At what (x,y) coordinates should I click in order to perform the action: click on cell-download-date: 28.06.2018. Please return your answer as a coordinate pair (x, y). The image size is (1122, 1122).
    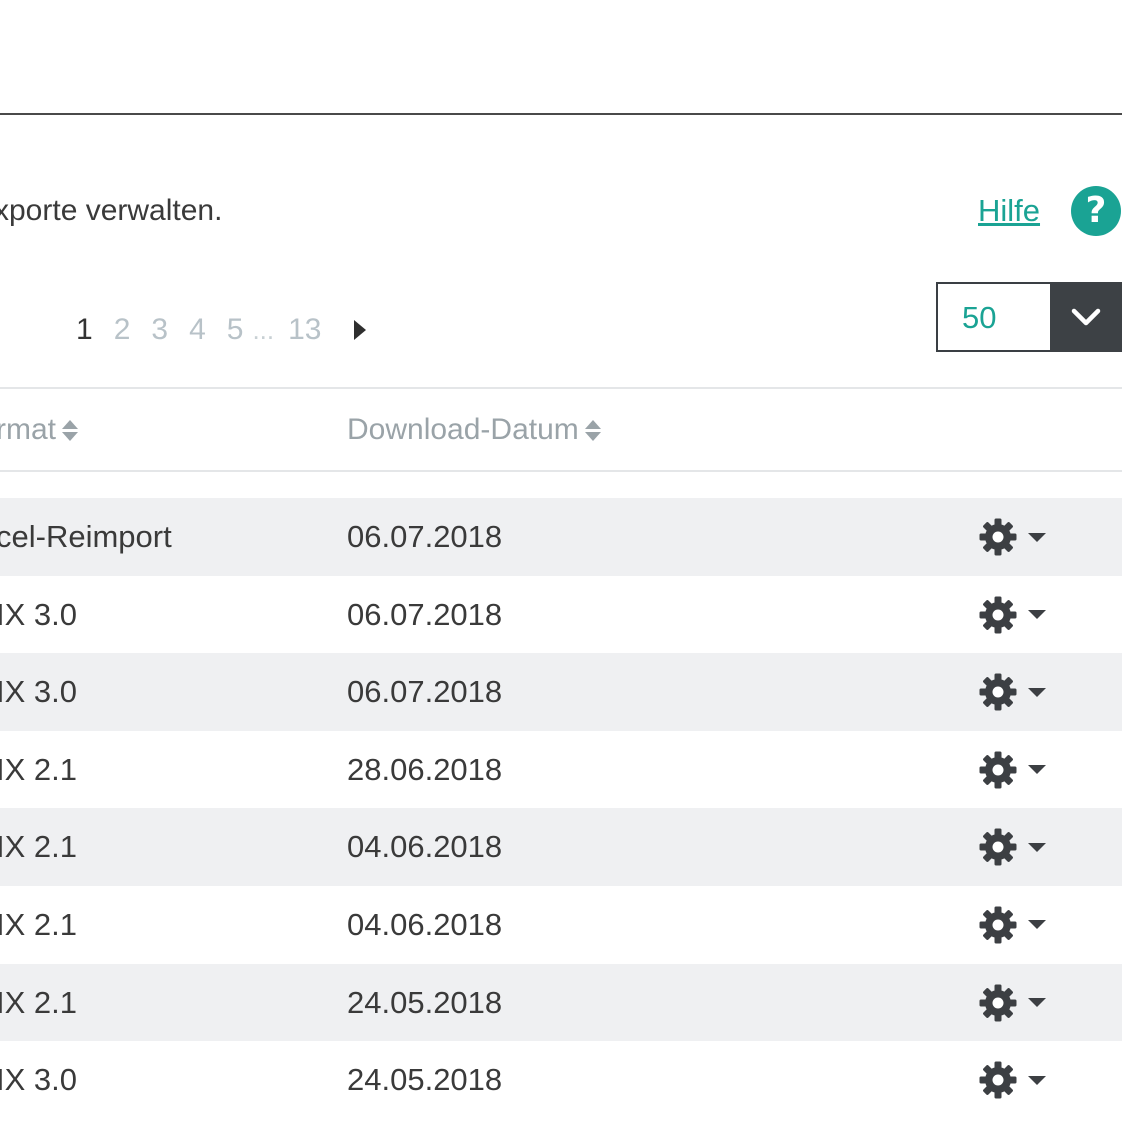
    Looking at the image, I should click on (425, 769).